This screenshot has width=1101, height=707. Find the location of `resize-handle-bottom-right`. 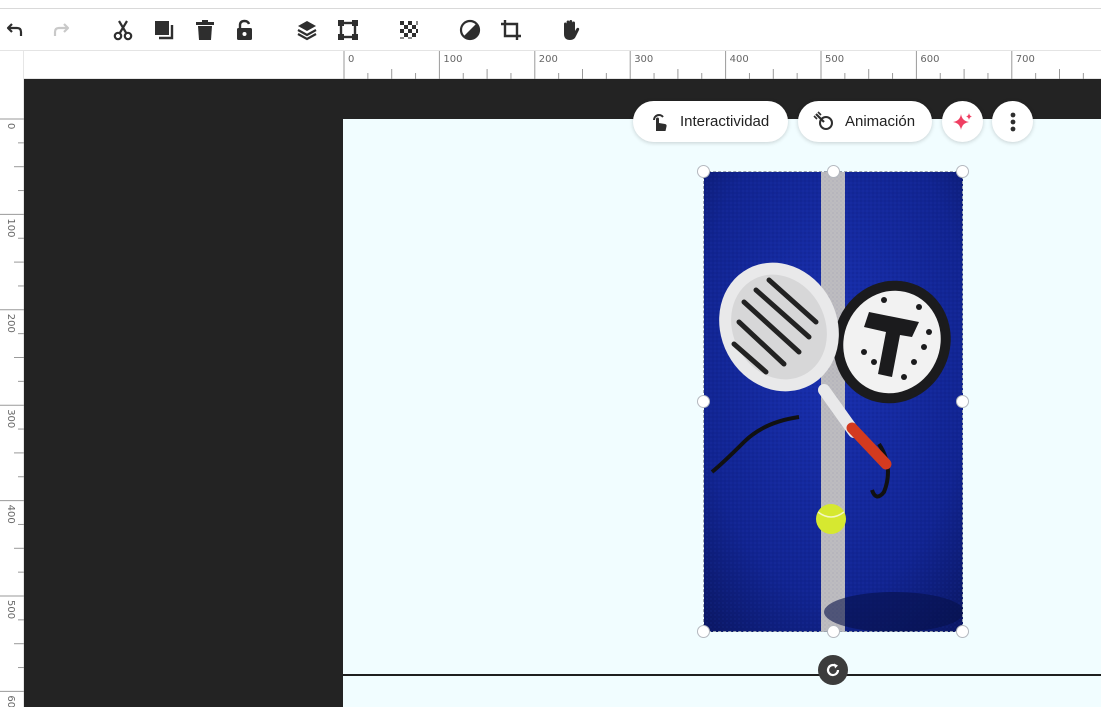

resize-handle-bottom-right is located at coordinates (962, 631).